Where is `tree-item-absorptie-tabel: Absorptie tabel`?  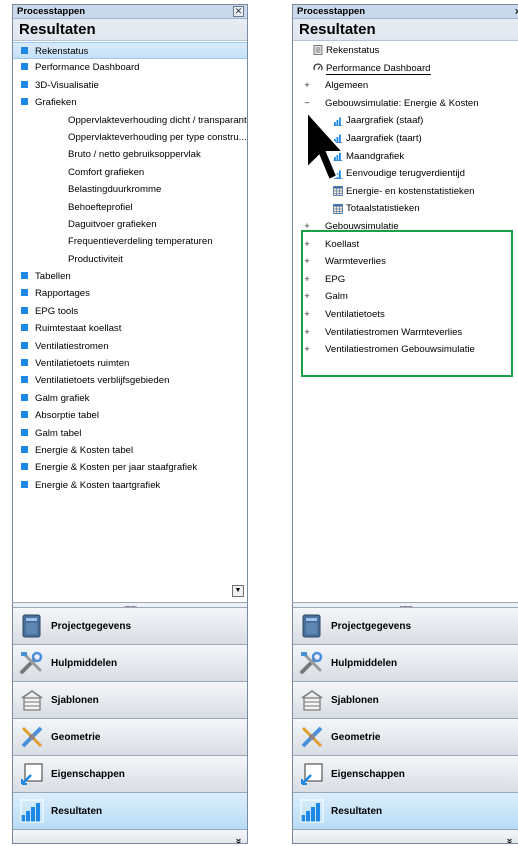
tree-item-absorptie-tabel: Absorptie tabel is located at coordinates (130, 415).